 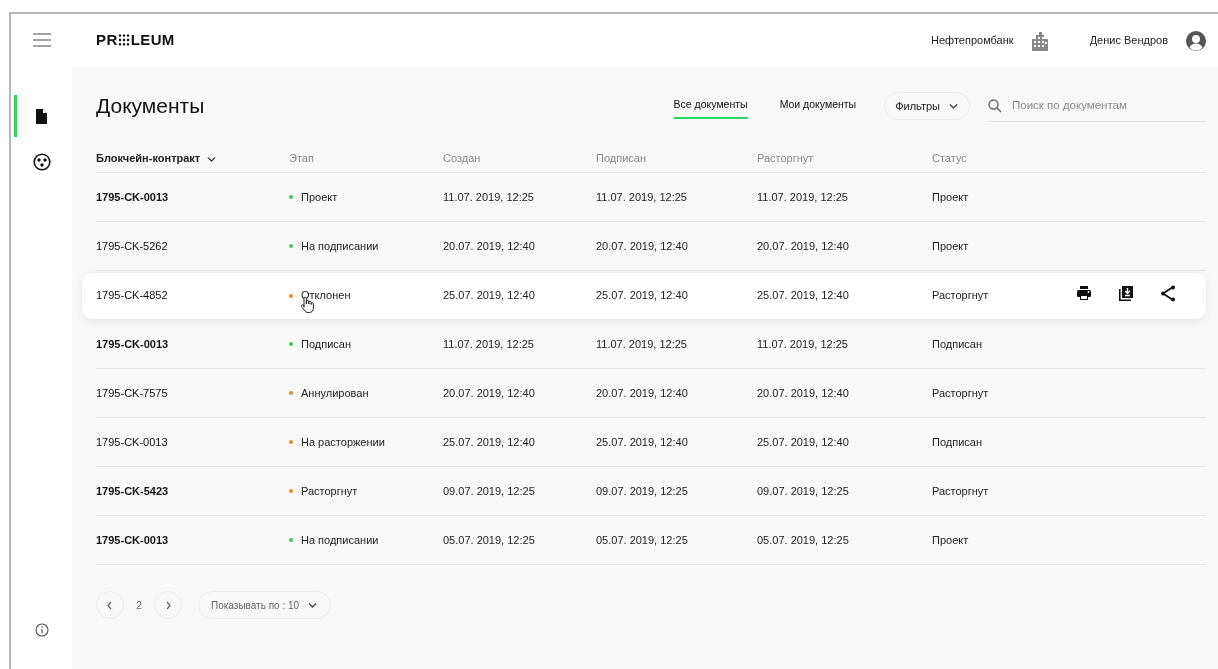 What do you see at coordinates (41, 630) in the screenshot?
I see `info-icon` at bounding box center [41, 630].